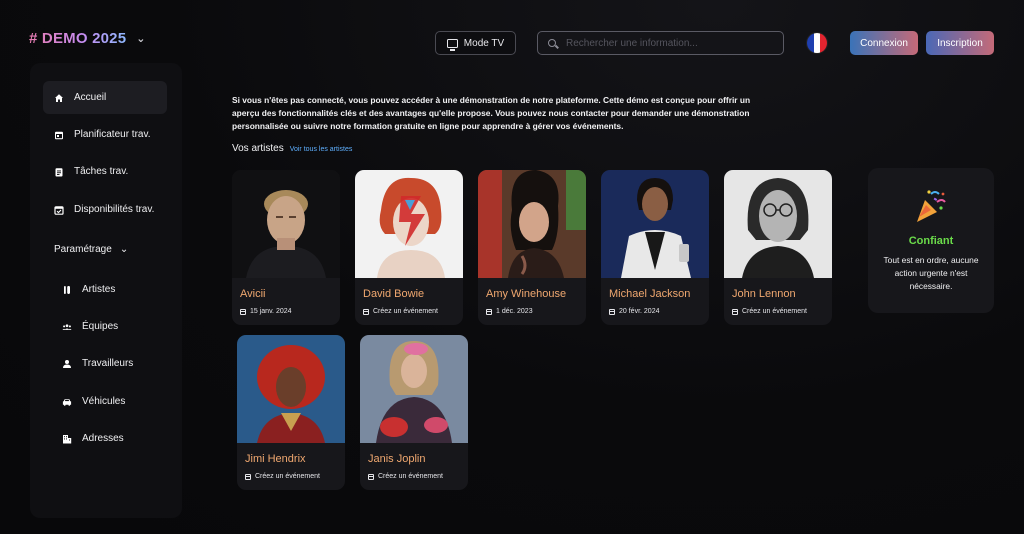 This screenshot has width=1024, height=534. I want to click on tv-mode-button: Mode TV, so click(475, 43).